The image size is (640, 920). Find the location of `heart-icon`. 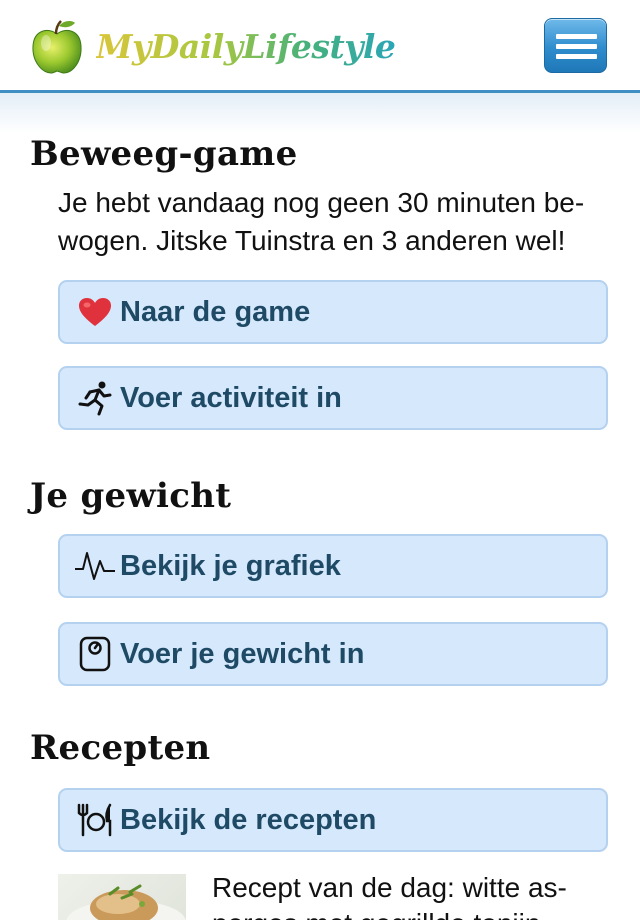

heart-icon is located at coordinates (95, 312).